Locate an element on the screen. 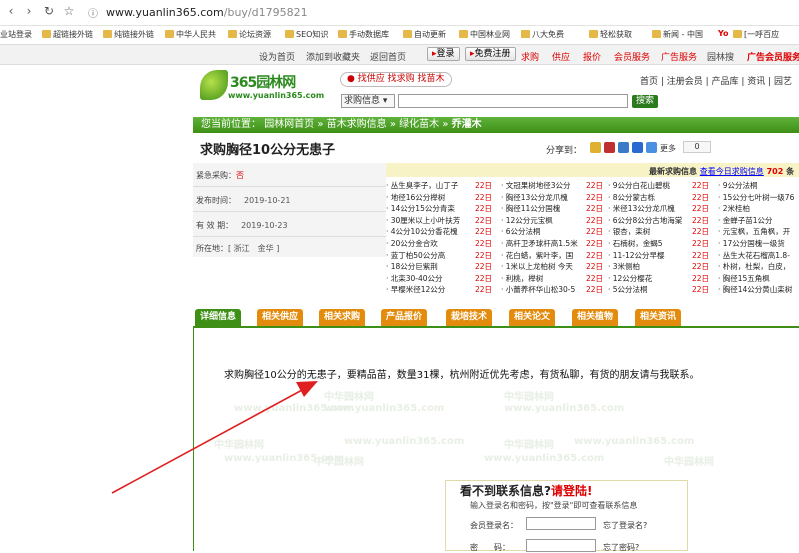  search-type-select: 求购信息 ▾ is located at coordinates (368, 101).